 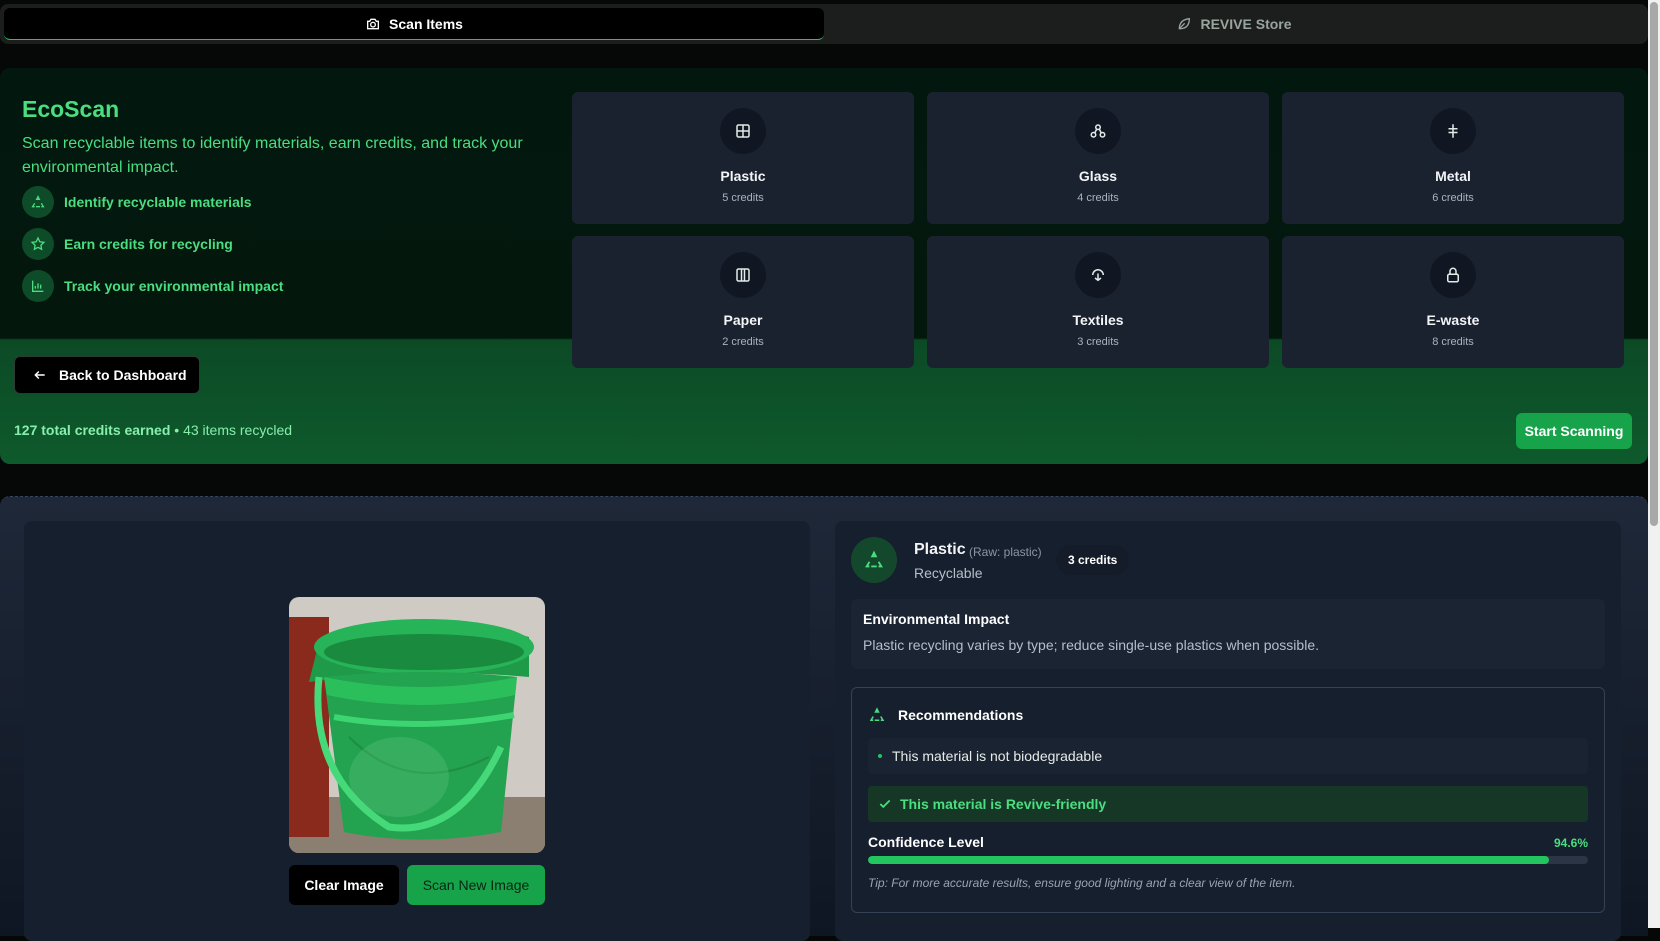 I want to click on tab-revive-store-label: REVIVE Store, so click(x=1246, y=24).